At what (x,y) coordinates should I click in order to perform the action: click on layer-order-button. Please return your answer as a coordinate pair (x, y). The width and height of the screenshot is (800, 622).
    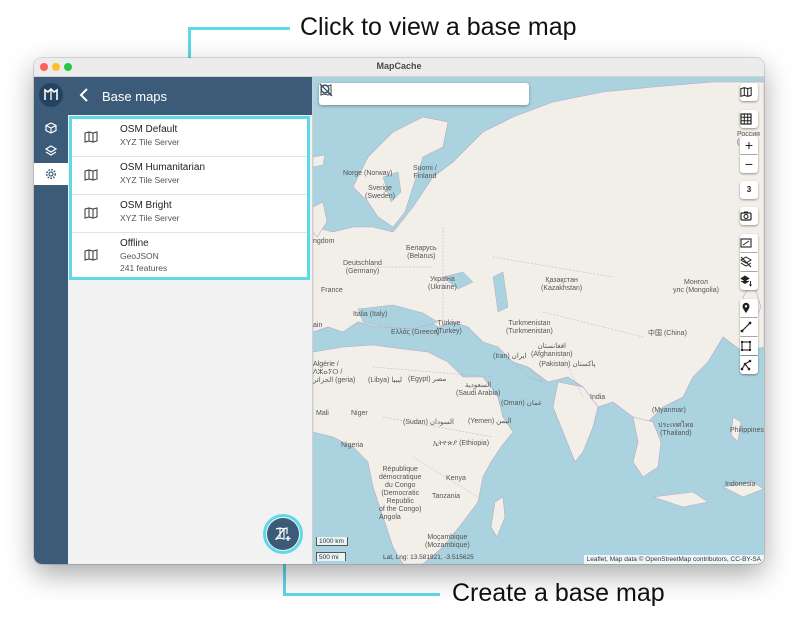
    Looking at the image, I should click on (749, 281).